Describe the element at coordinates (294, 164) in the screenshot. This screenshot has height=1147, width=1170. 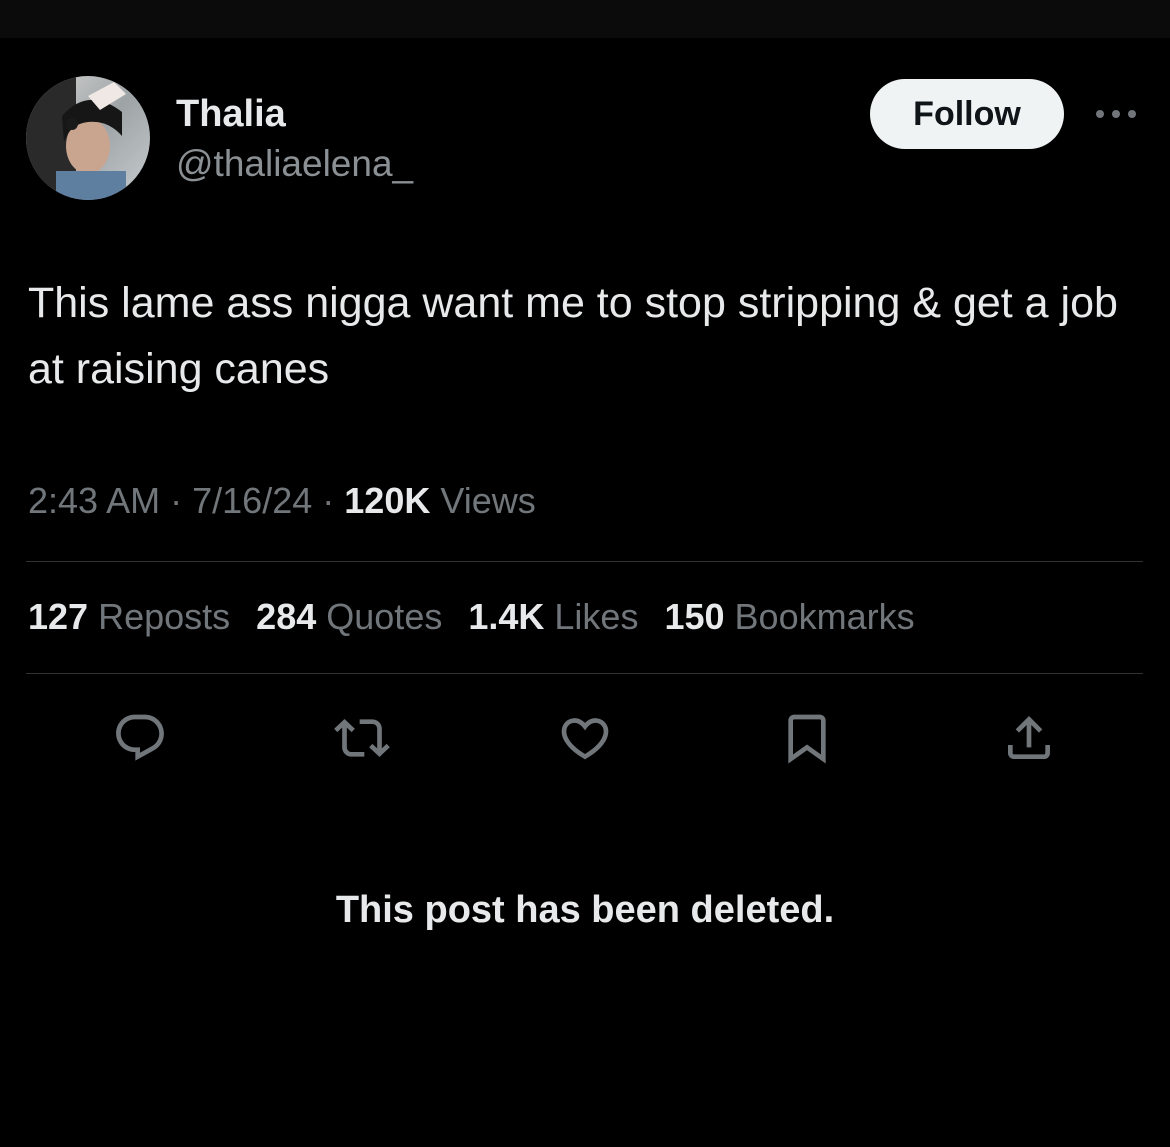
I see `user-handle: @thaliaelena_` at that location.